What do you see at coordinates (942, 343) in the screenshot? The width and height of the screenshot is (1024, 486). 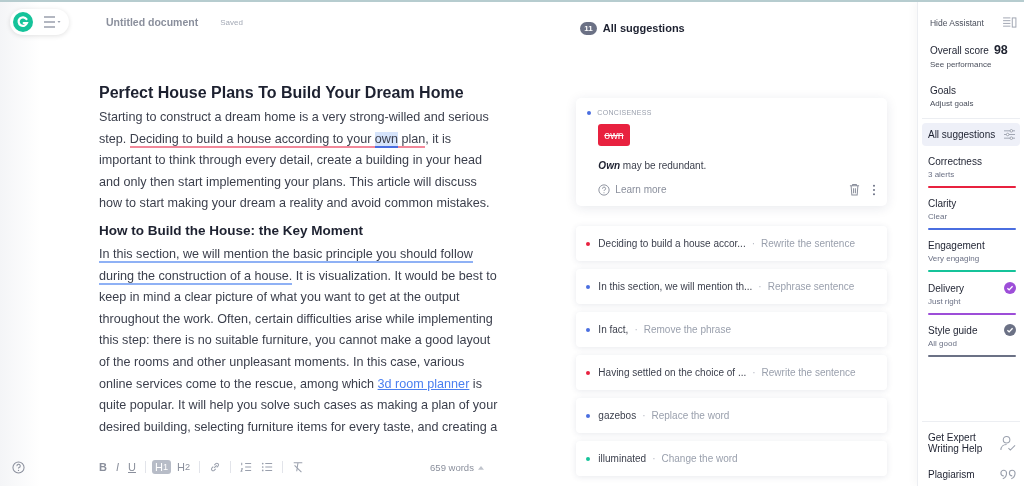 I see `category-status: All good` at bounding box center [942, 343].